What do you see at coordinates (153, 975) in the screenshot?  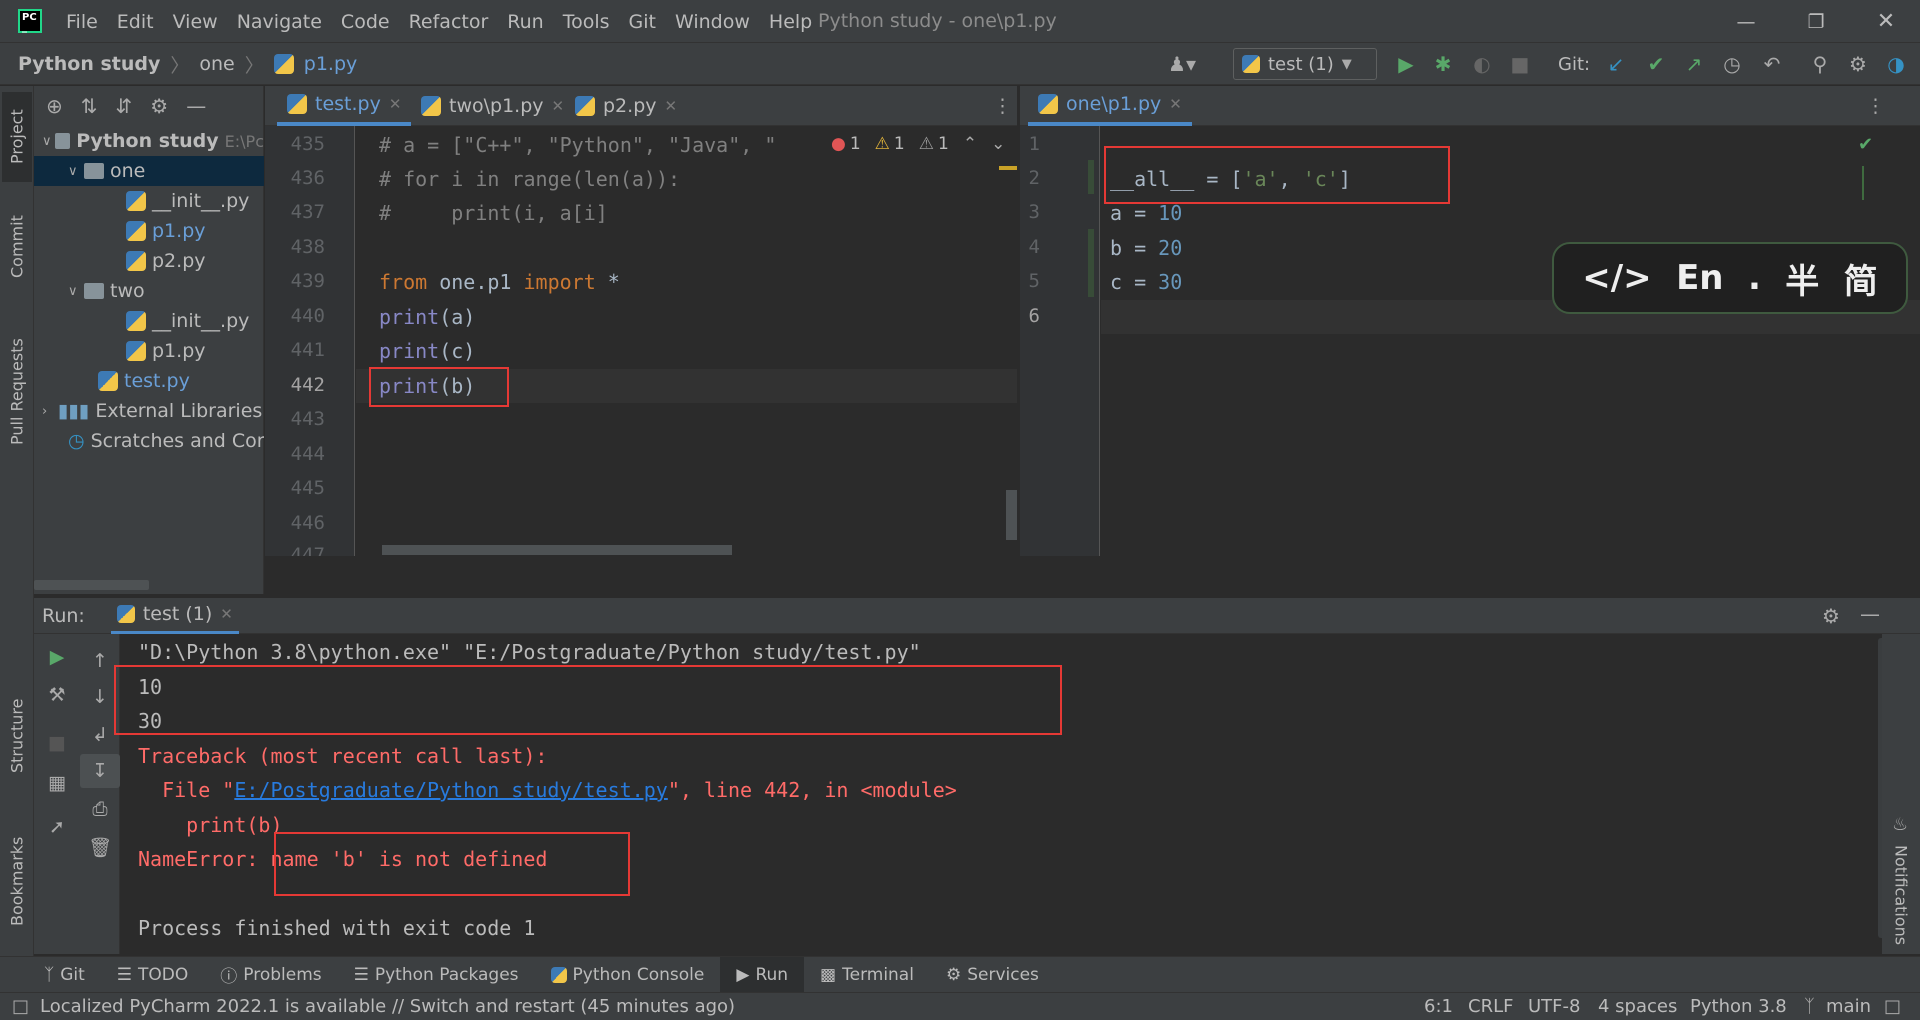 I see `tool-tab-todo: ☰ TODO` at bounding box center [153, 975].